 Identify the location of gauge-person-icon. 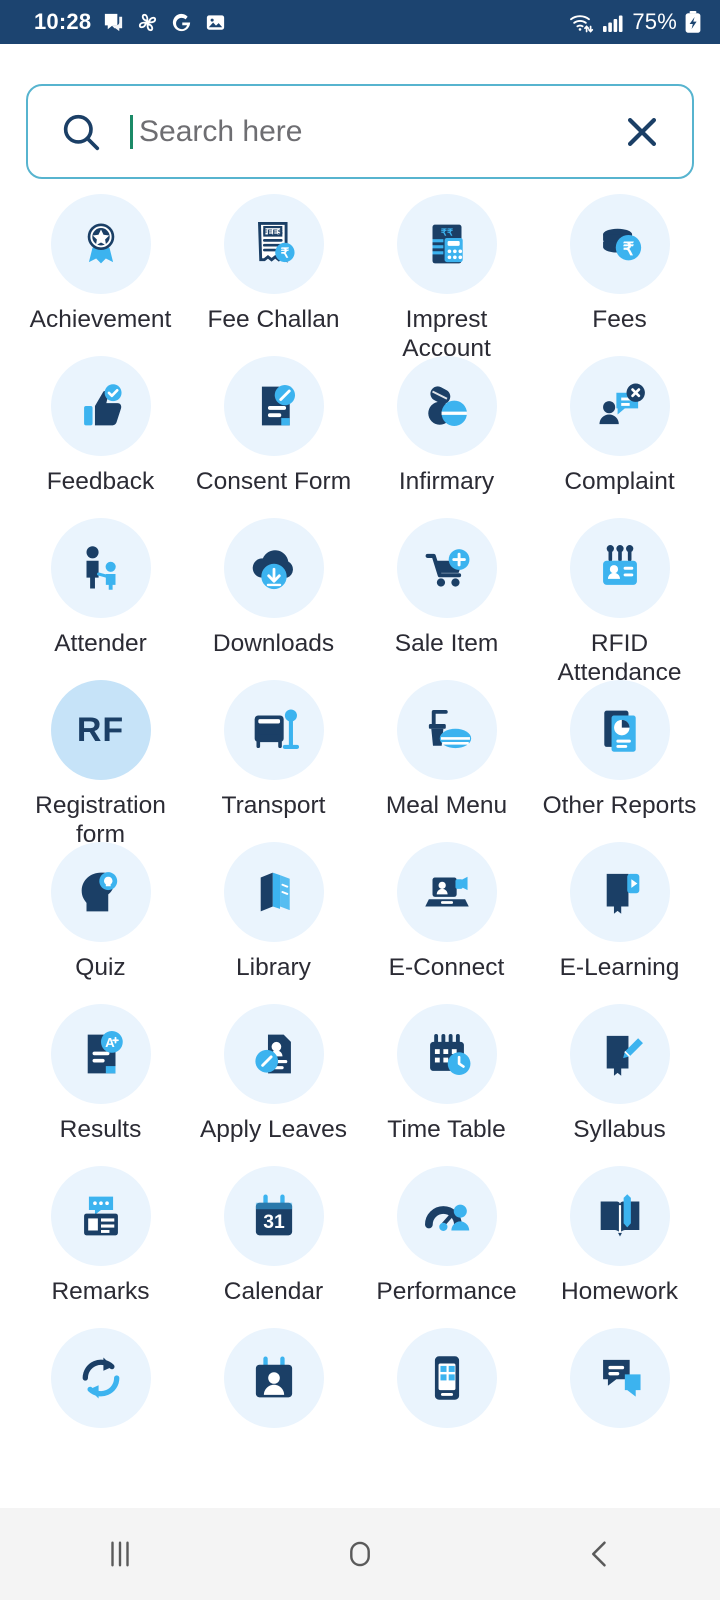
(447, 1216).